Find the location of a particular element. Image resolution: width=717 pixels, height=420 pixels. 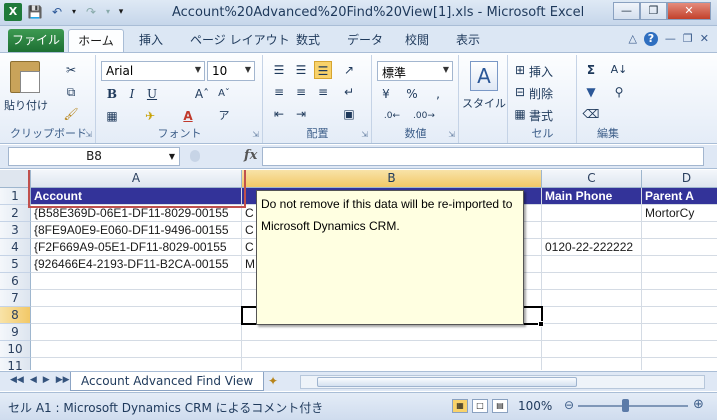

first-sheet-icon: ◀◀ is located at coordinates (17, 380).